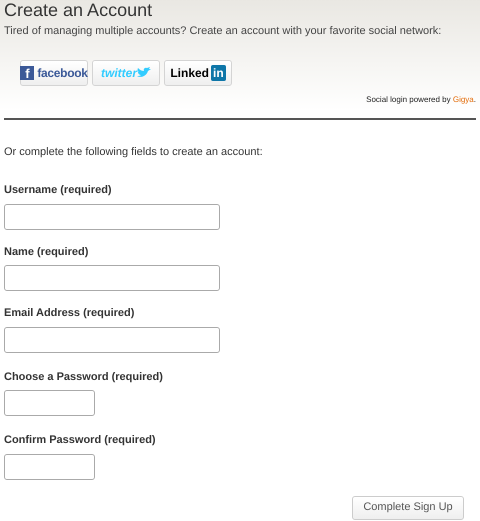  What do you see at coordinates (79, 10) in the screenshot?
I see `page-title: Create an Account` at bounding box center [79, 10].